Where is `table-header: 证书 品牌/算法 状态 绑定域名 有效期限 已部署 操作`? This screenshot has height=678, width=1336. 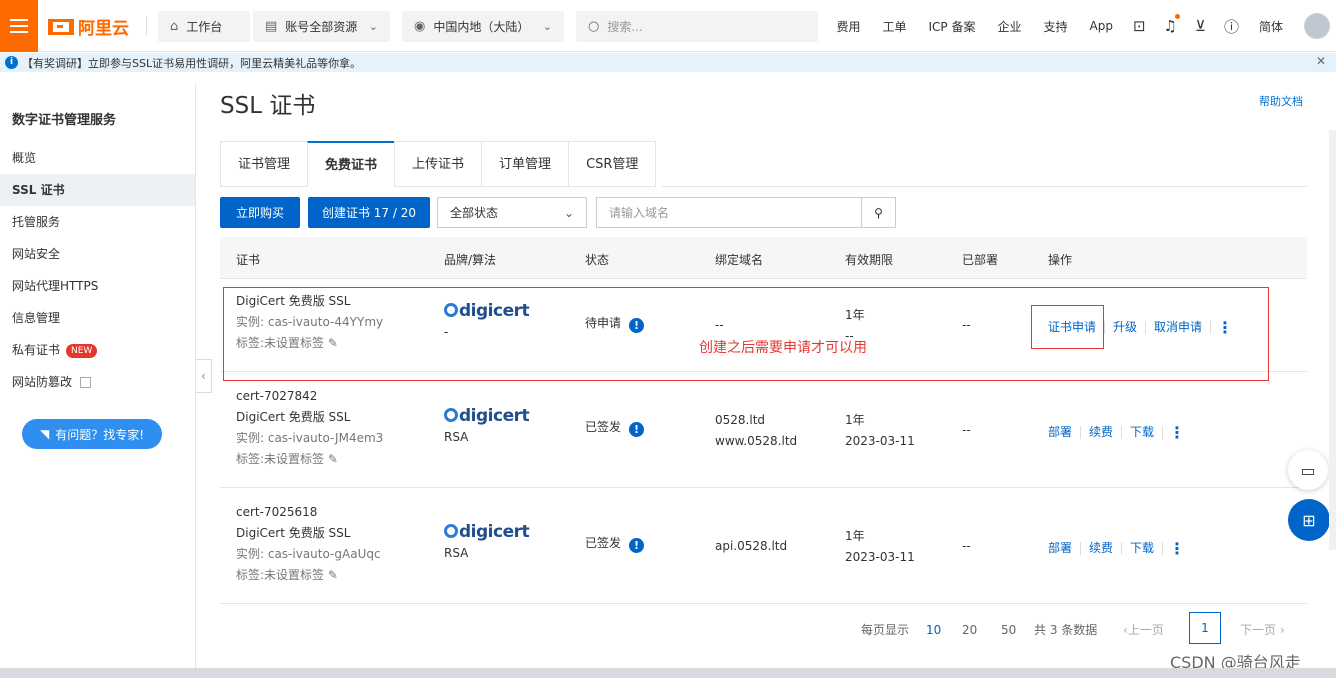
table-header: 证书 品牌/算法 状态 绑定域名 有效期限 已部署 操作 is located at coordinates (763, 258).